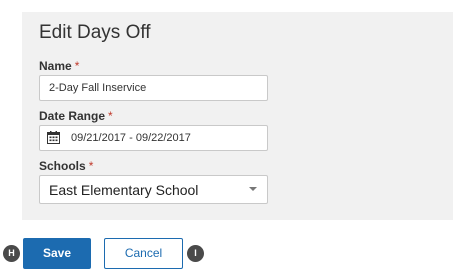 This screenshot has width=453, height=280. Describe the element at coordinates (110, 116) in the screenshot. I see `date-range-required-mark: *` at that location.